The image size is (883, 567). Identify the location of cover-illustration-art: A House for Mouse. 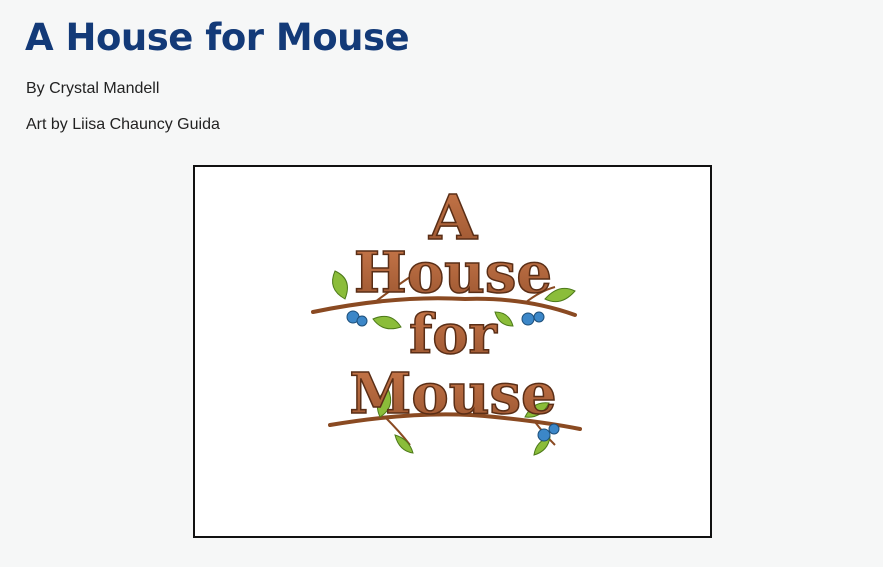
(446, 318).